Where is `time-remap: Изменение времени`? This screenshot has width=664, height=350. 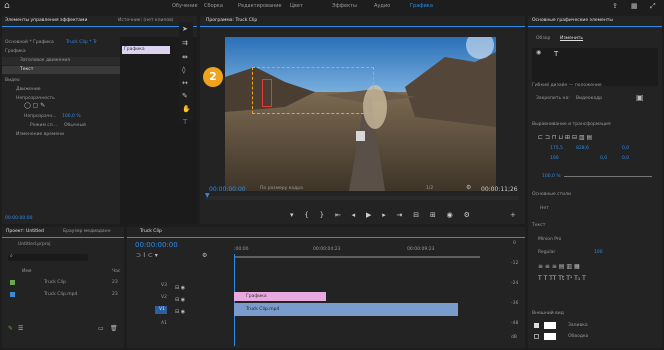 time-remap: Изменение времени is located at coordinates (40, 134).